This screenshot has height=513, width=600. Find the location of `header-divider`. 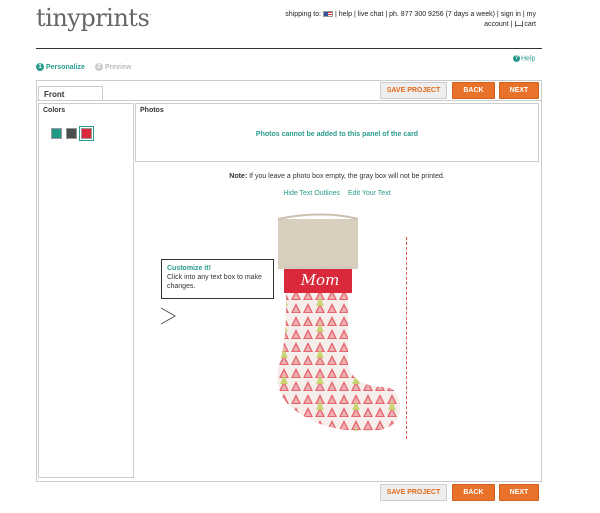

header-divider is located at coordinates (289, 48).